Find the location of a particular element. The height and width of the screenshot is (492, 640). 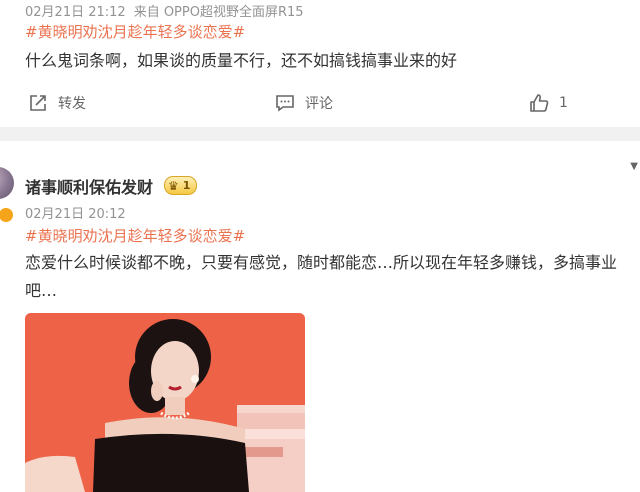

post-date: 02月21日 20:12 is located at coordinates (75, 214).